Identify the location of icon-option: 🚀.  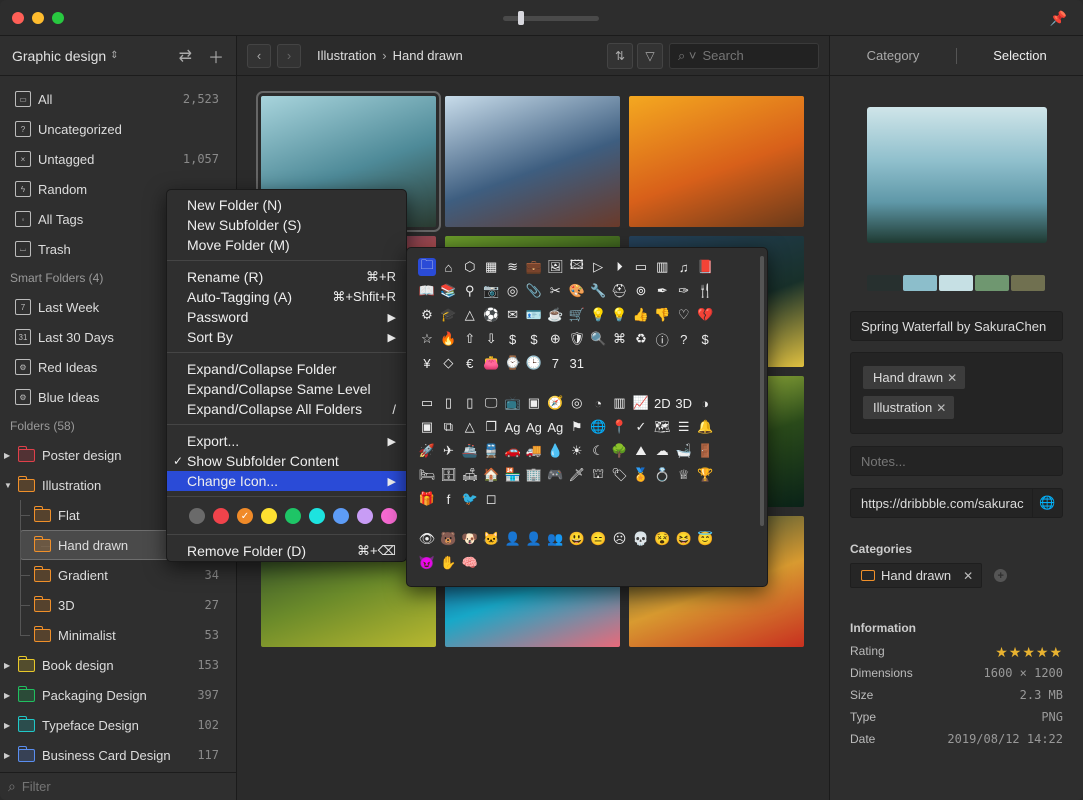
(427, 451).